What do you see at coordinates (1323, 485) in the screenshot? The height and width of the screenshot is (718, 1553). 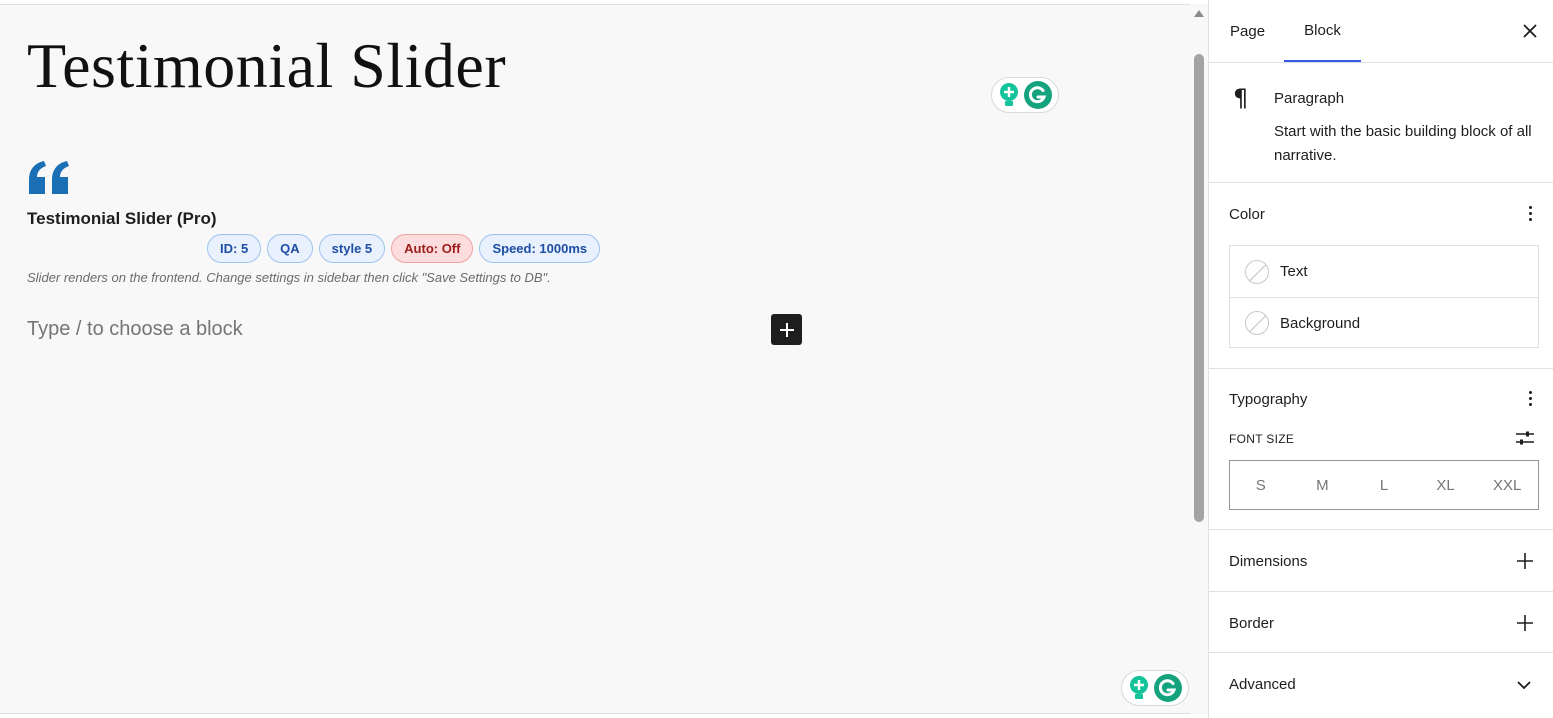 I see `font-size-m: M` at bounding box center [1323, 485].